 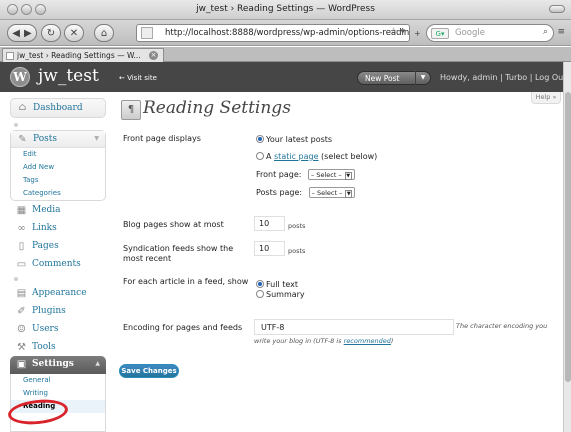 I want to click on browser-tab: jw_test › Reading Settings — W... ×, so click(x=83, y=55).